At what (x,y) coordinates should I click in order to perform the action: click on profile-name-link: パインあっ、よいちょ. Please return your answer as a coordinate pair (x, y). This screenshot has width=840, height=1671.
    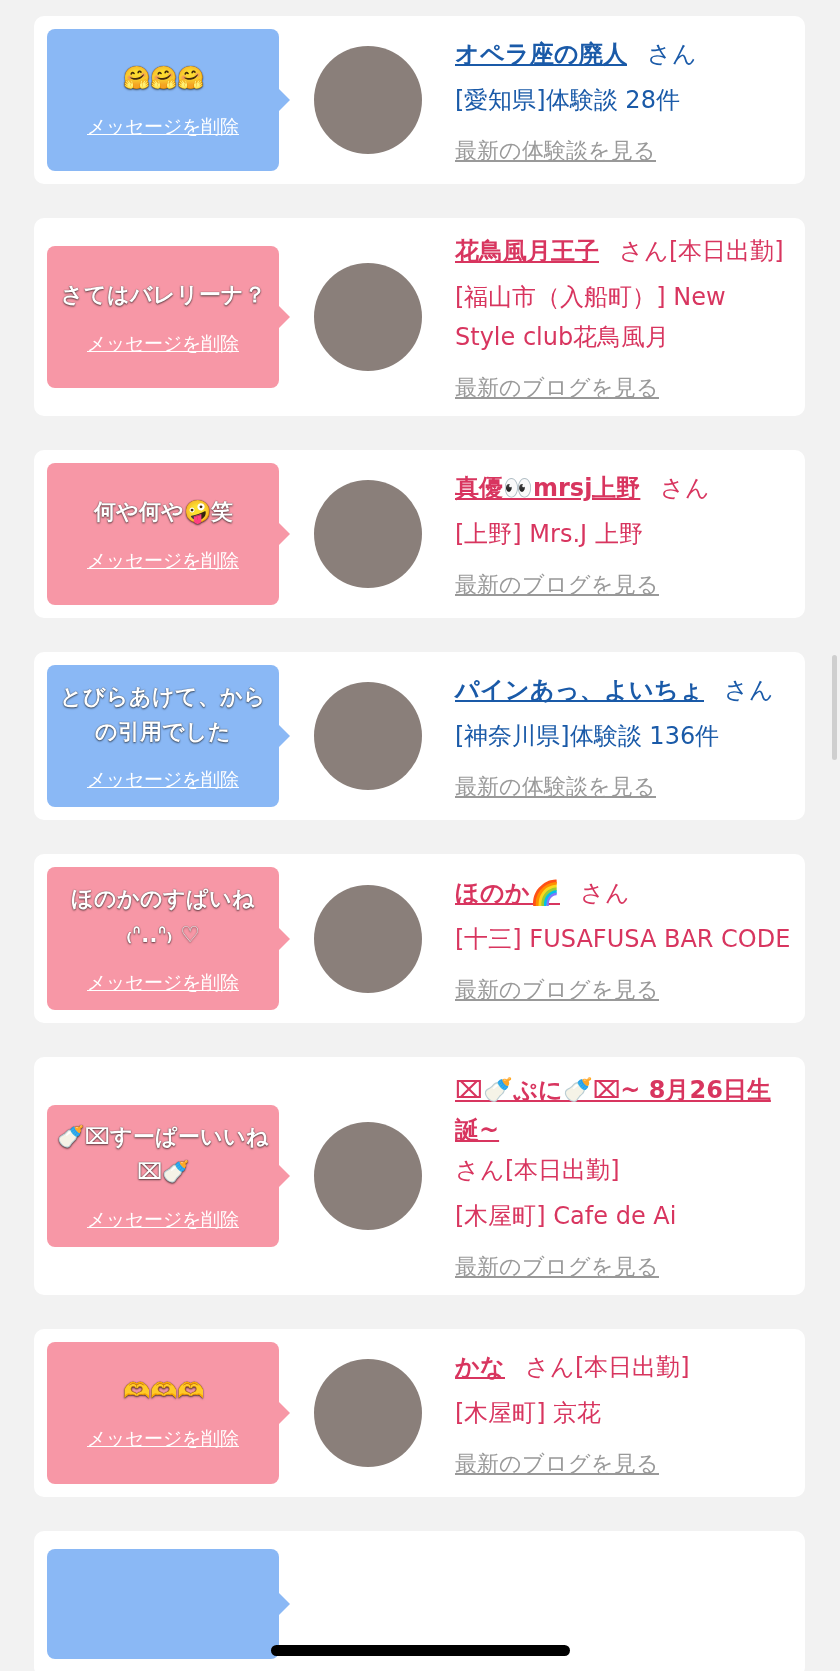
    Looking at the image, I should click on (579, 690).